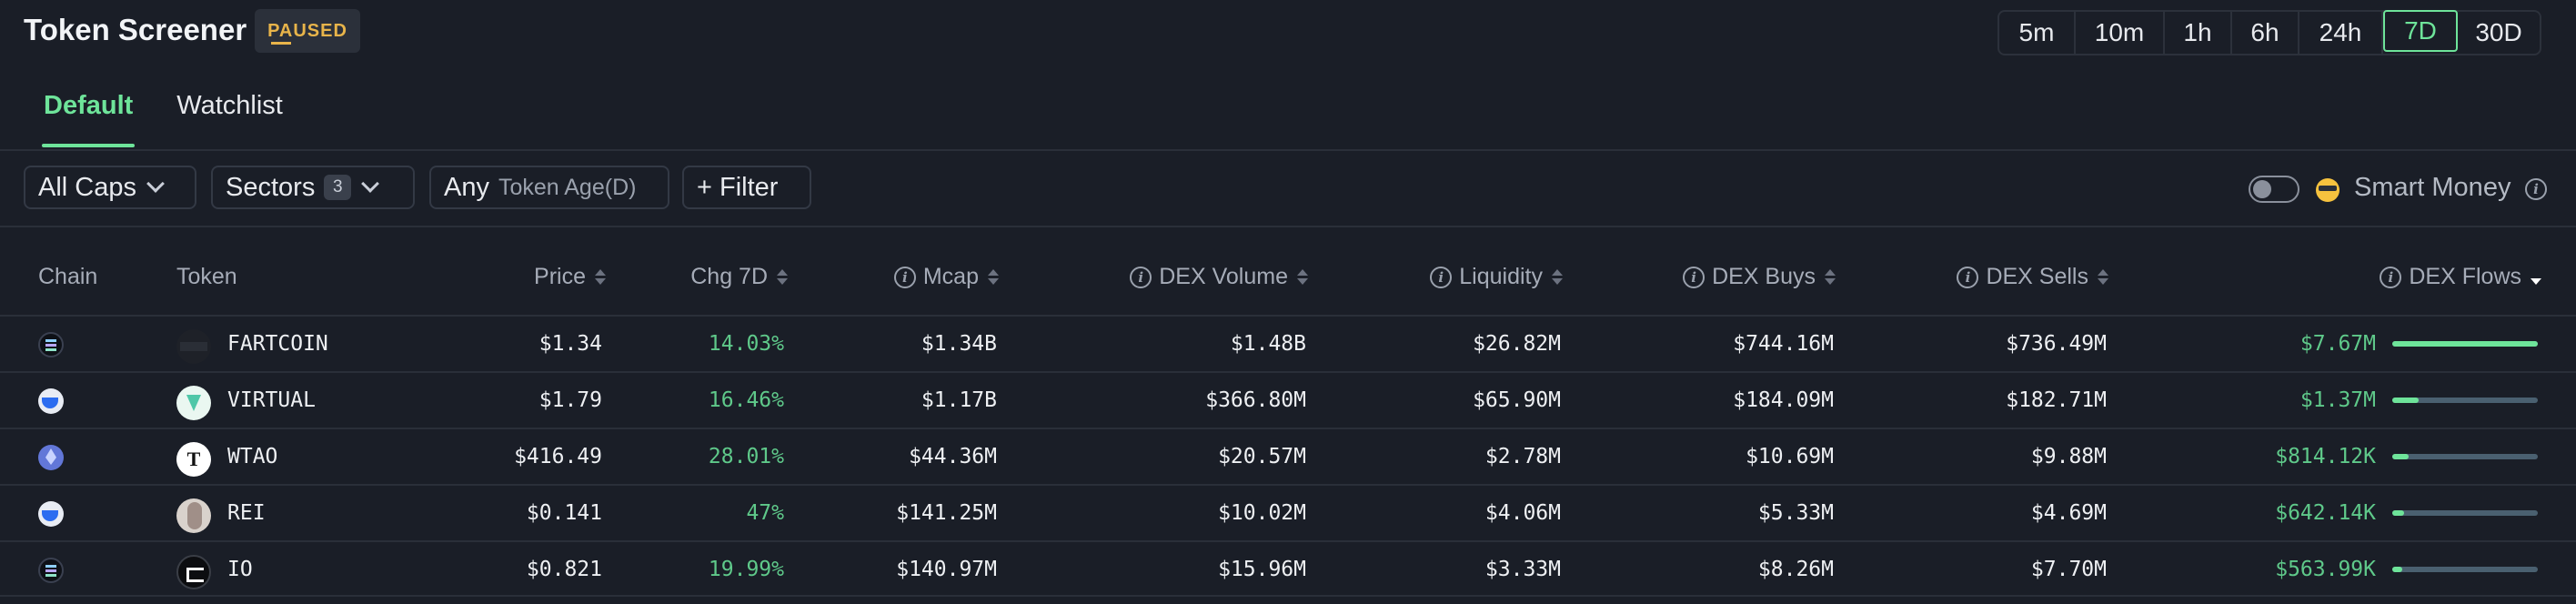 This screenshot has width=2576, height=604. What do you see at coordinates (570, 400) in the screenshot?
I see `price-cell: $1.79` at bounding box center [570, 400].